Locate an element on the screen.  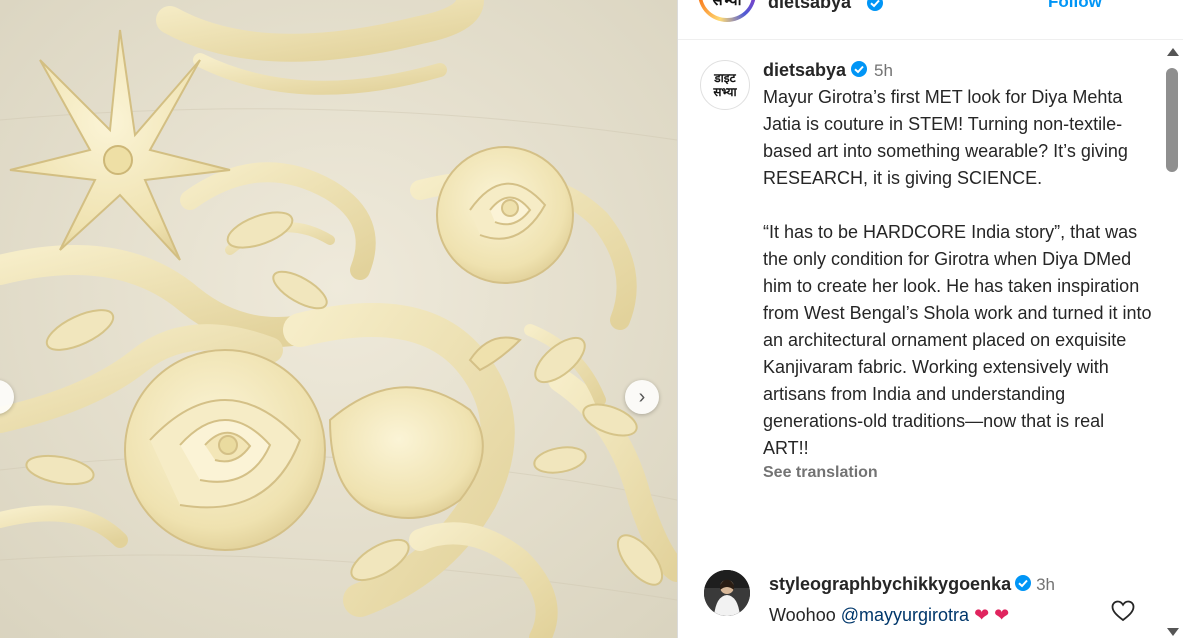
follow-button: Follow is located at coordinates (1075, 6).